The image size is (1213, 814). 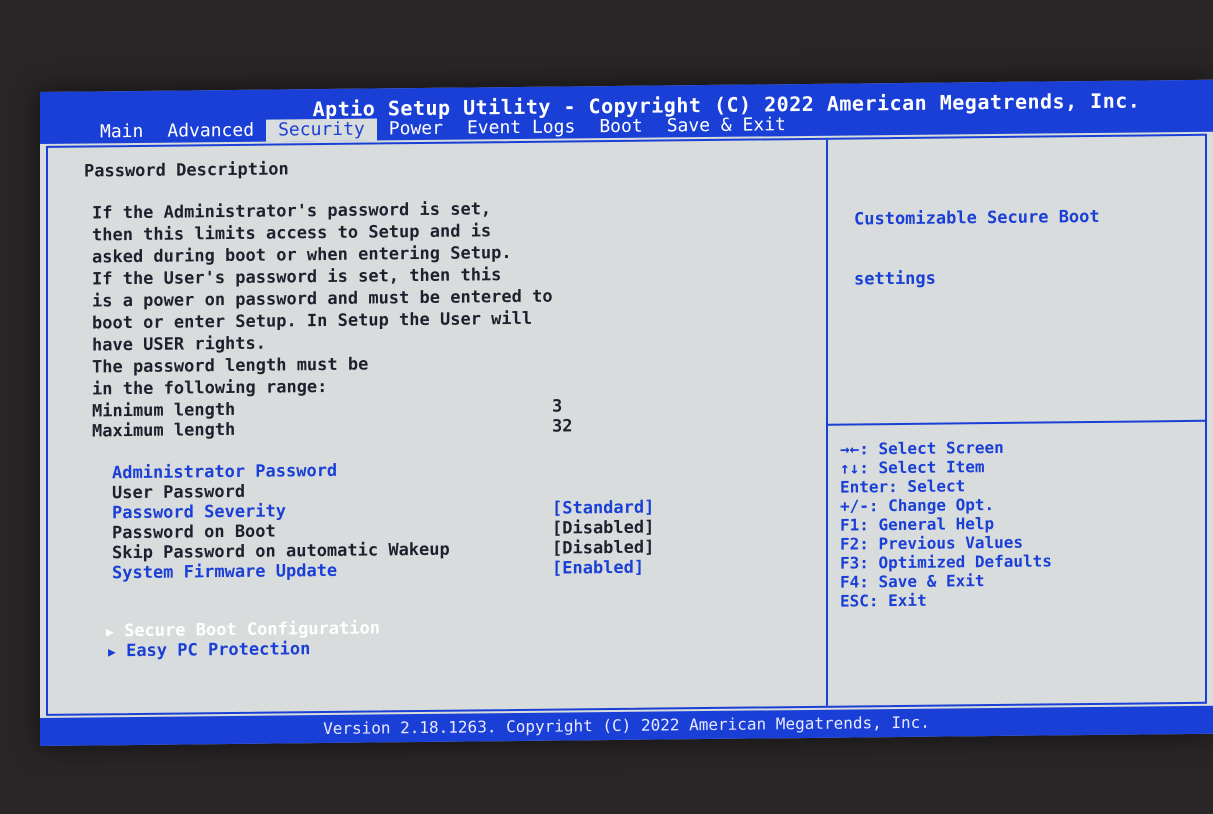 I want to click on key-hint: +/-: Change Opt., so click(x=917, y=505).